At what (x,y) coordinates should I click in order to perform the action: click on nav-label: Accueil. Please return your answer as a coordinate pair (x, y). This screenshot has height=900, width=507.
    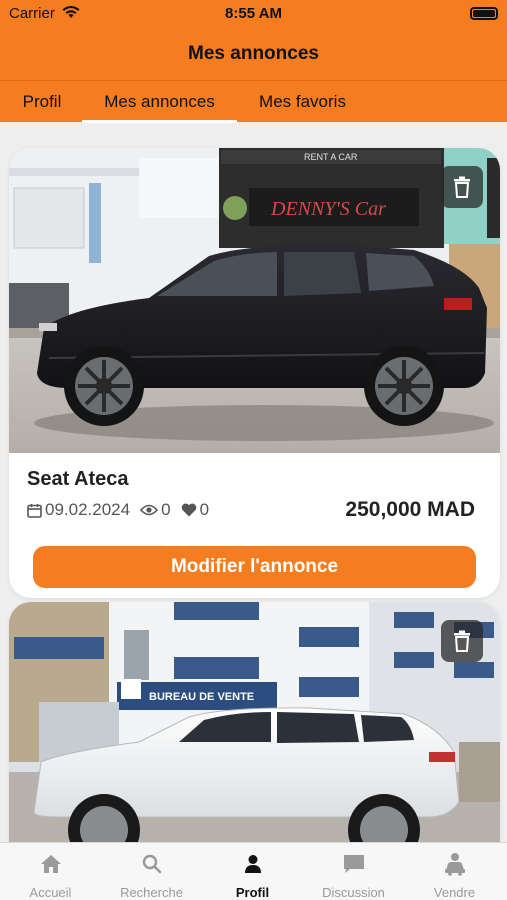
    Looking at the image, I should click on (50, 892).